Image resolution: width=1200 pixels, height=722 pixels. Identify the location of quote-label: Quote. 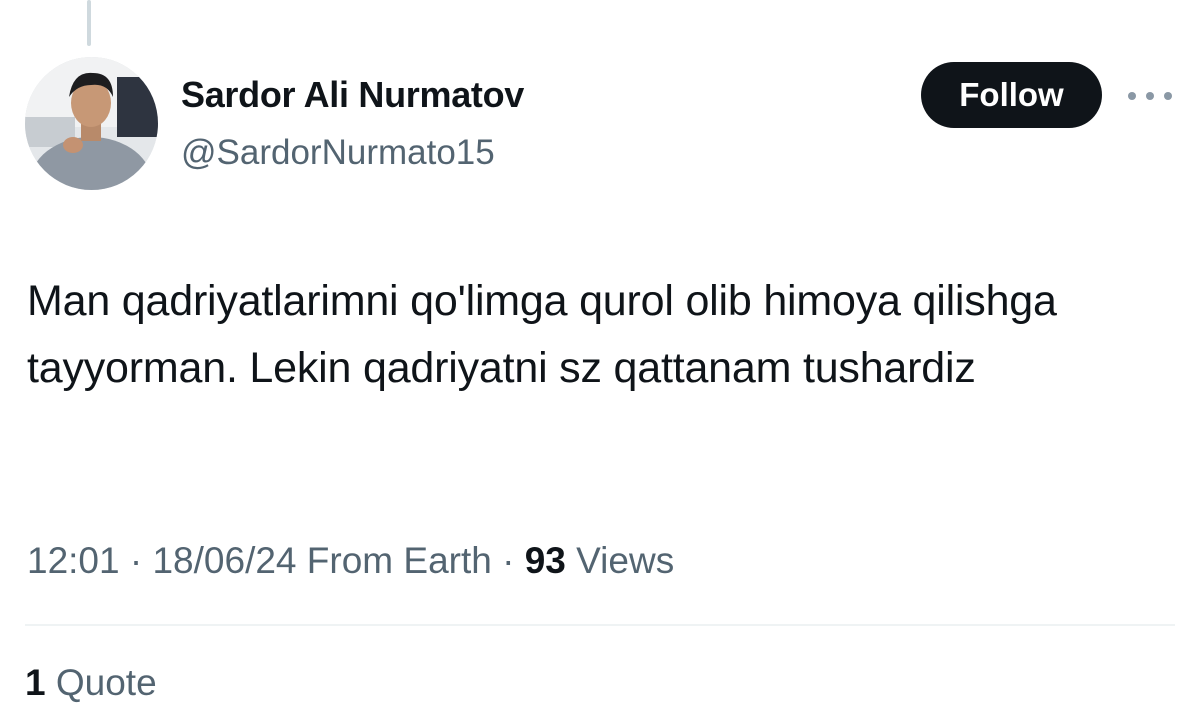
(106, 682).